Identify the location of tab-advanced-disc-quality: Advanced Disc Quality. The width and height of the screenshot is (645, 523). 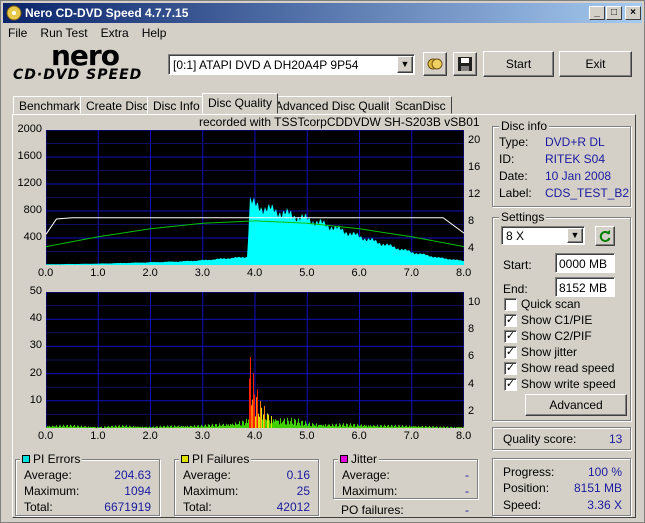
(335, 105).